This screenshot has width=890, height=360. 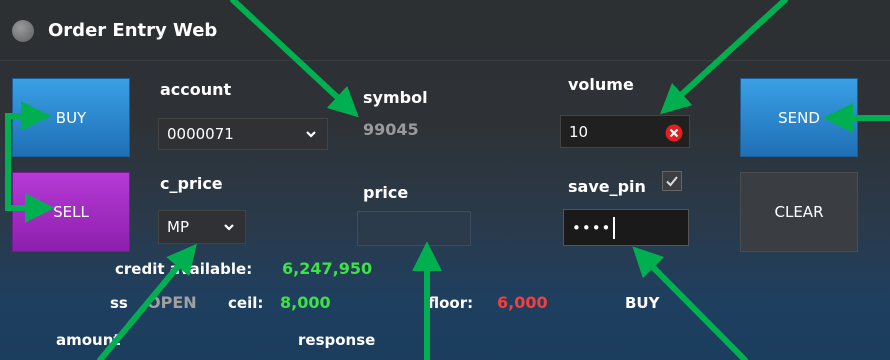 I want to click on response-label: response, so click(x=337, y=340).